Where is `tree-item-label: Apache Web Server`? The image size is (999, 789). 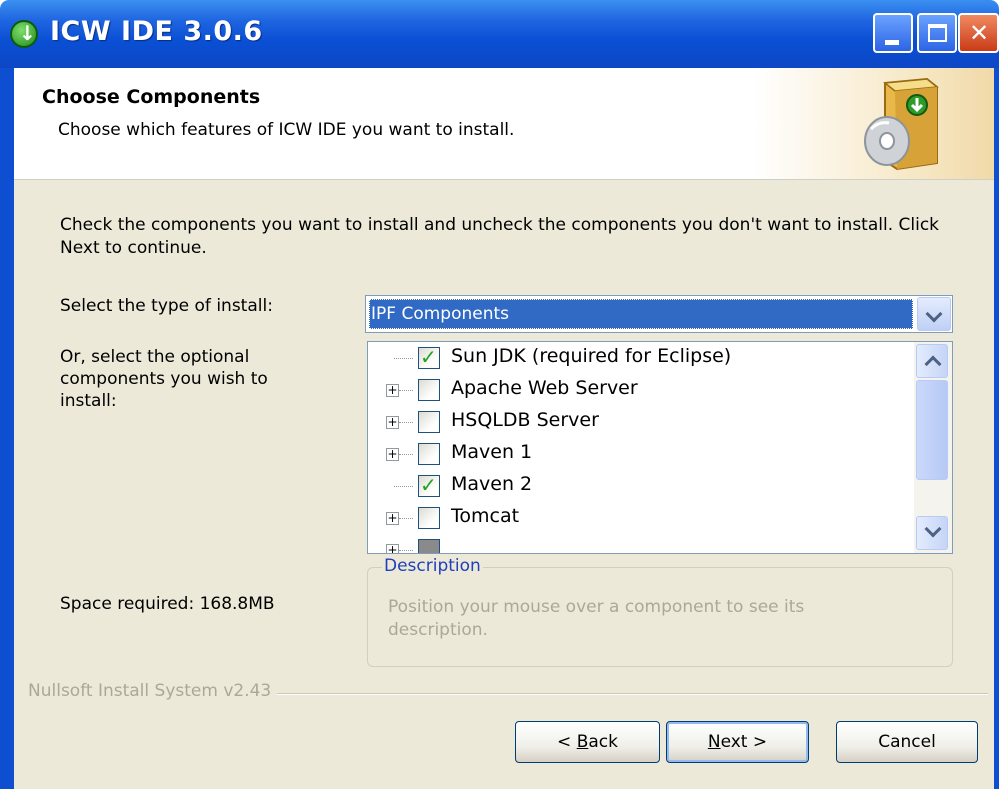
tree-item-label: Apache Web Server is located at coordinates (544, 388).